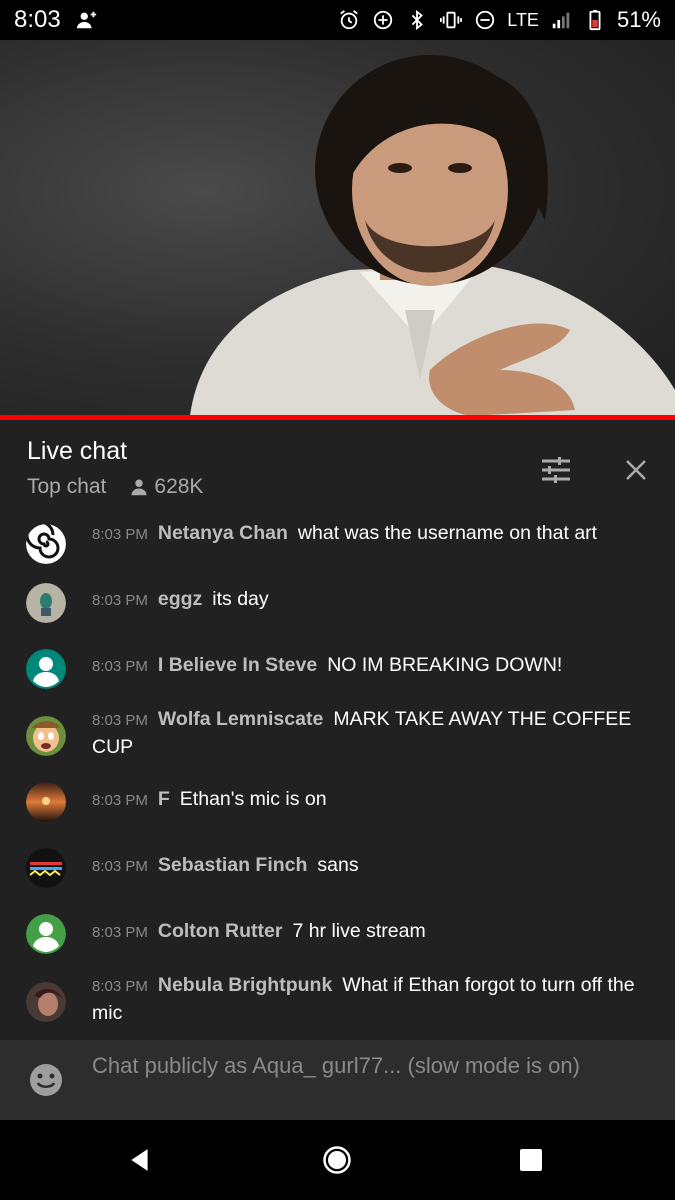  Describe the element at coordinates (37, 19) in the screenshot. I see `status-time: 8:03` at that location.